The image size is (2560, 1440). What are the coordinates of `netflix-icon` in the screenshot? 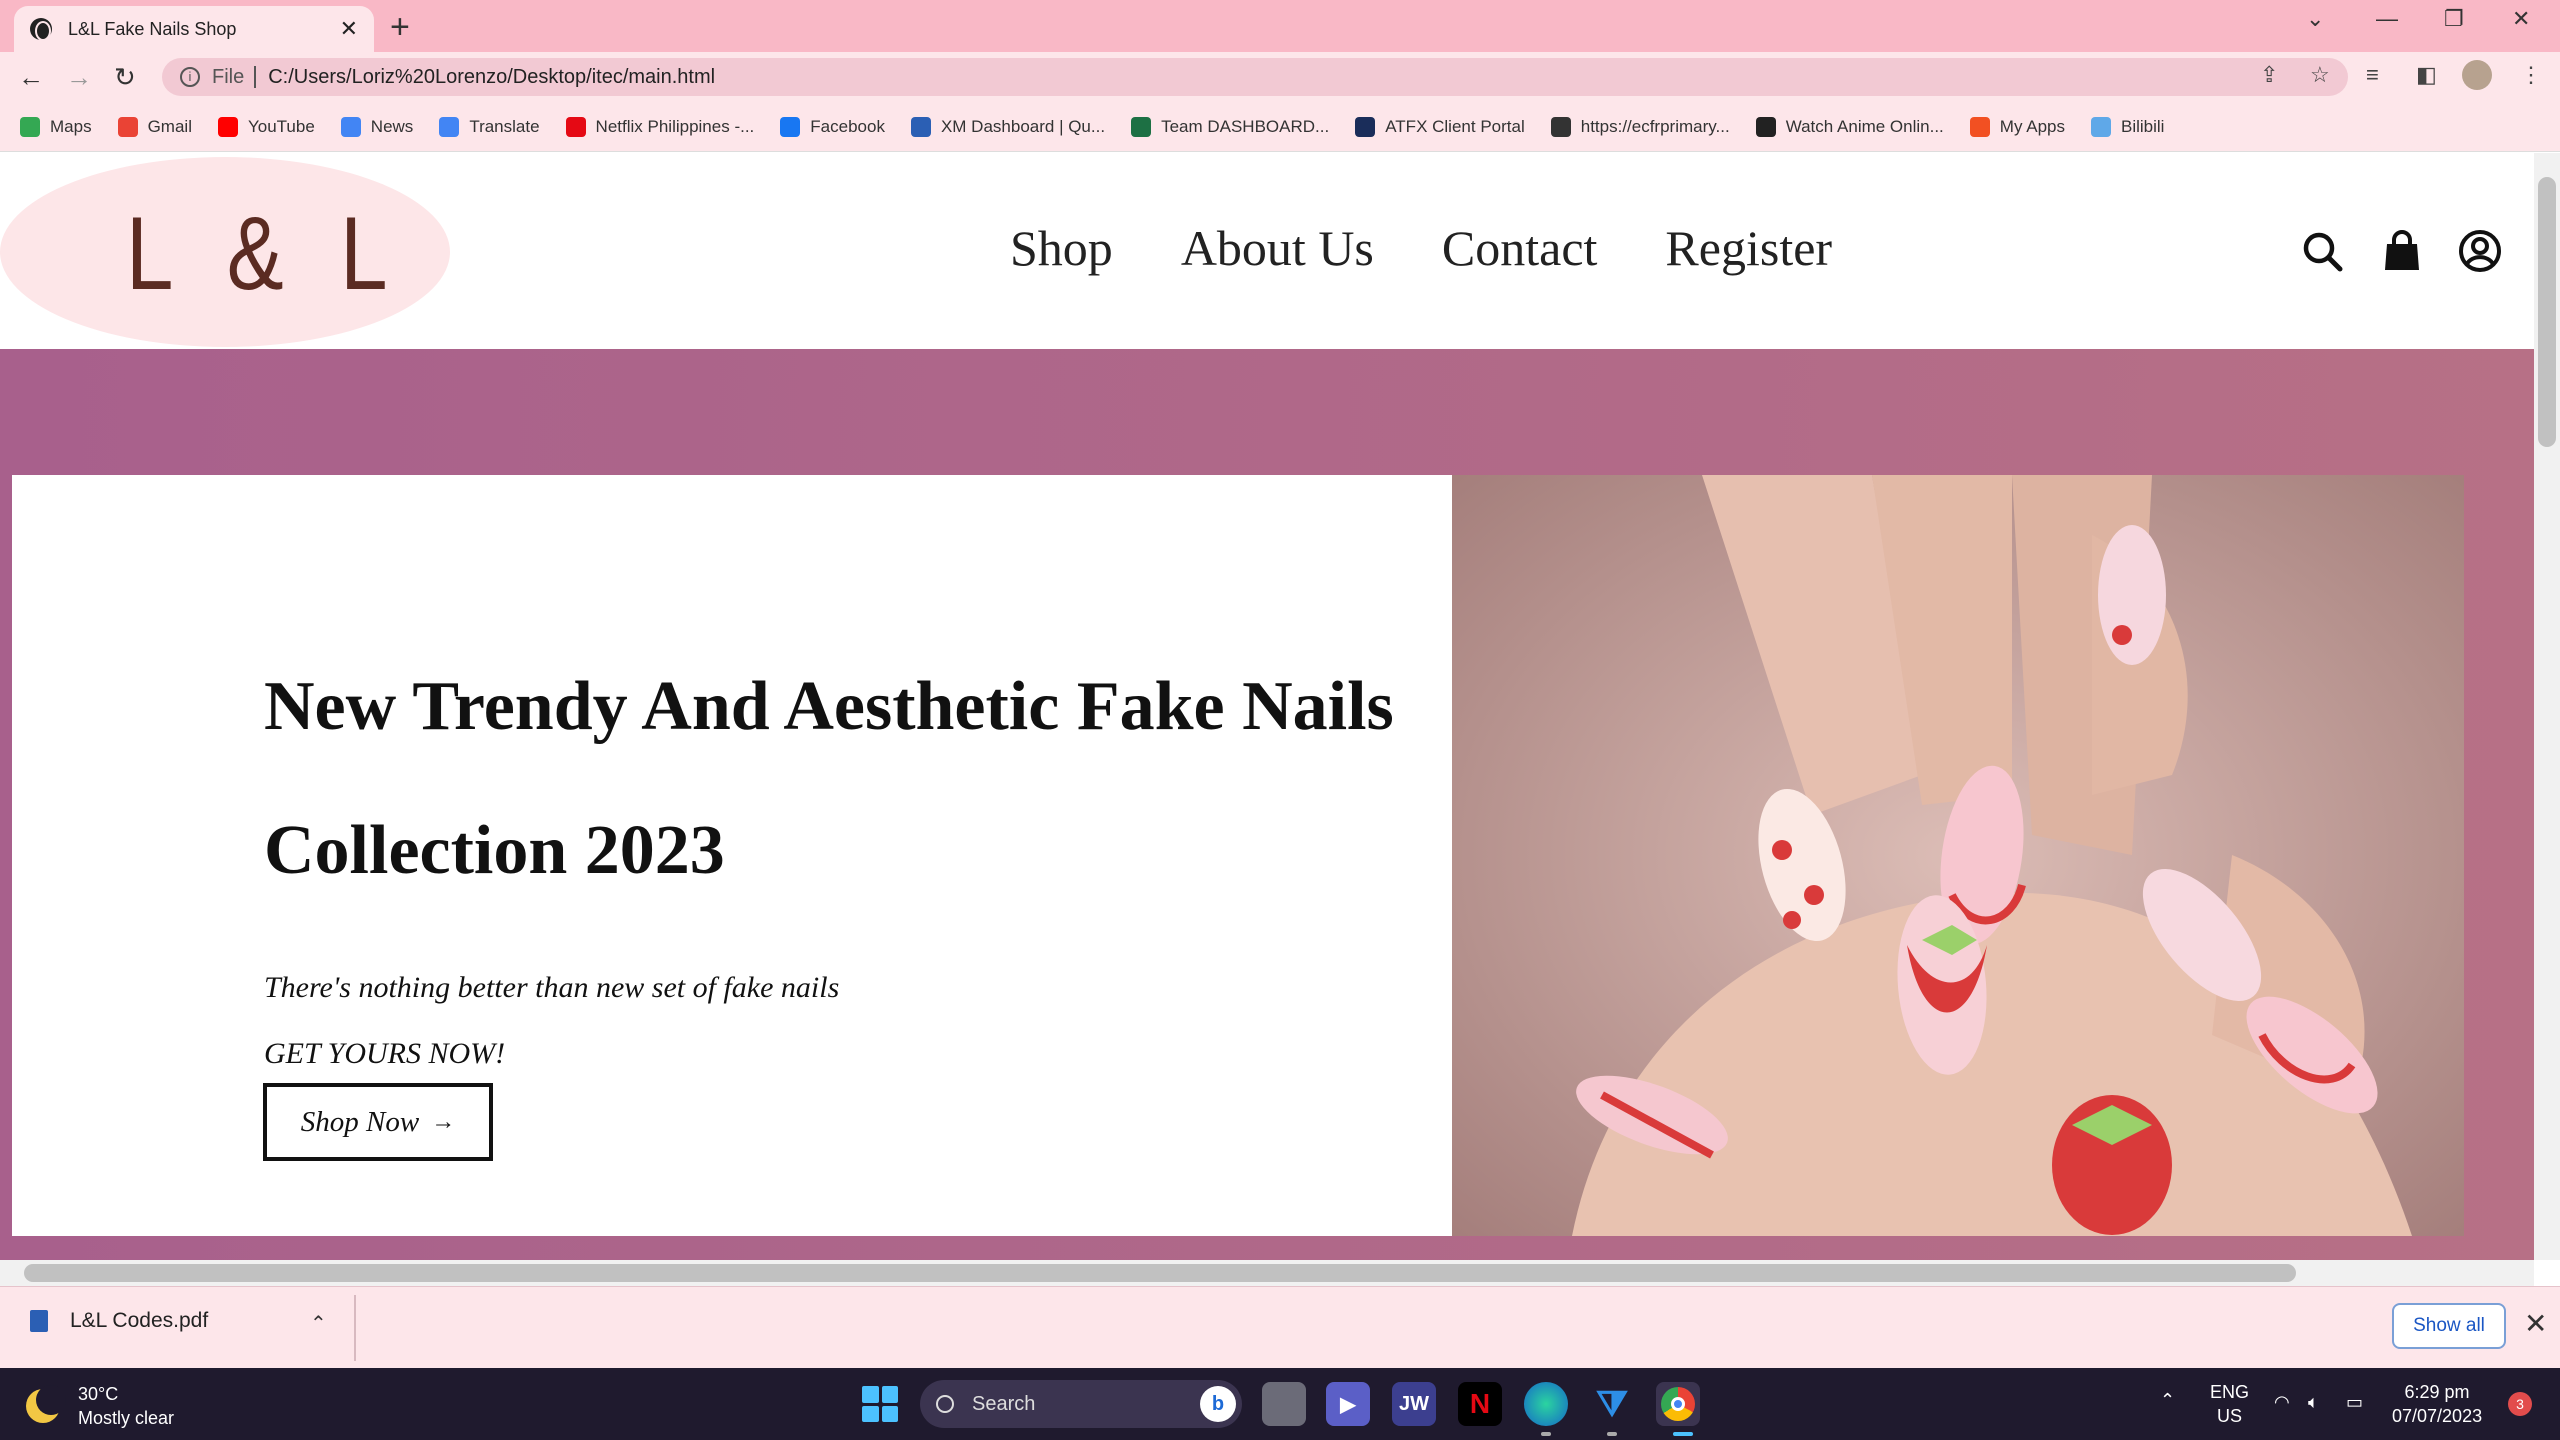 It's located at (575, 126).